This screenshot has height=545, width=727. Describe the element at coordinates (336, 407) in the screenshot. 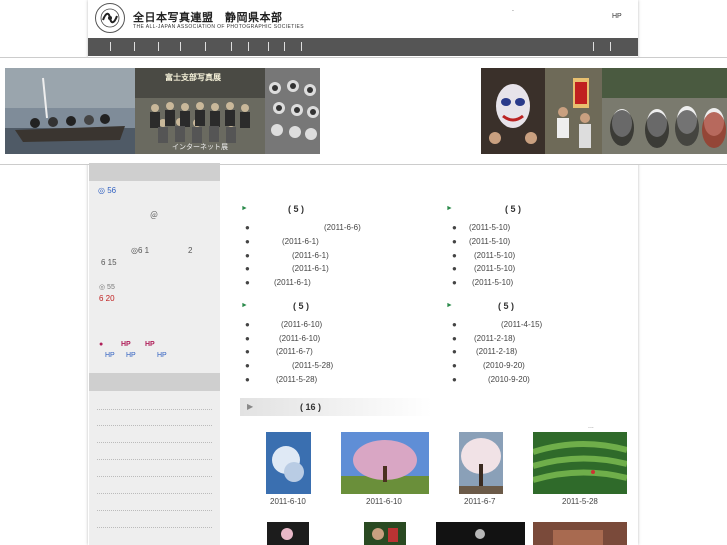

I see `photo-section-header` at that location.